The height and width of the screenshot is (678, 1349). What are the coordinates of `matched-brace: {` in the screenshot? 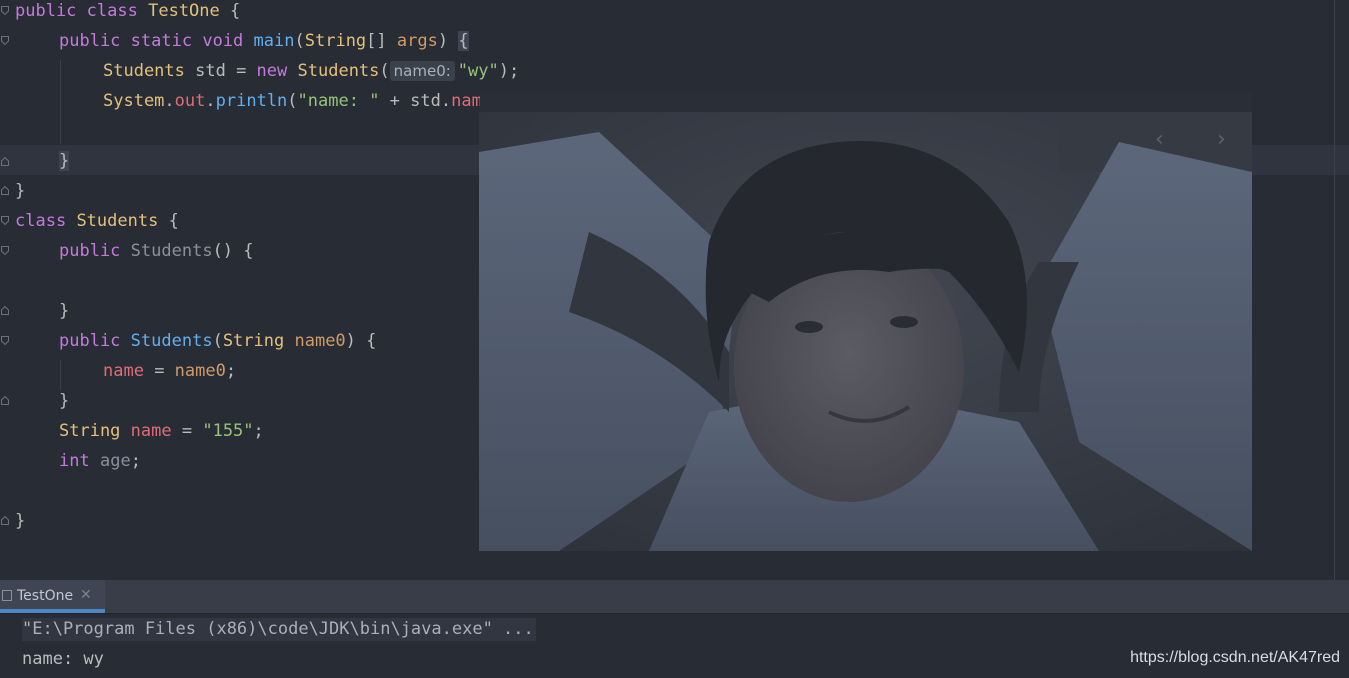 It's located at (463, 41).